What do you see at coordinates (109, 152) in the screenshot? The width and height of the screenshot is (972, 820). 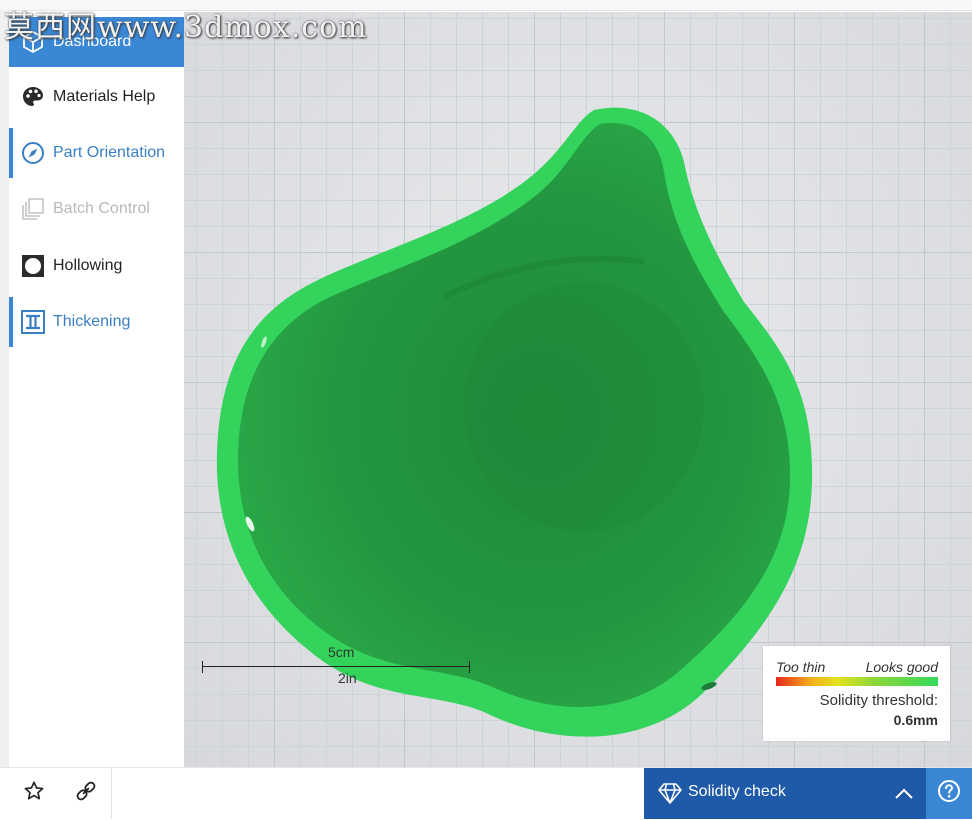 I see `sidebar-item-label: Part Orientation` at bounding box center [109, 152].